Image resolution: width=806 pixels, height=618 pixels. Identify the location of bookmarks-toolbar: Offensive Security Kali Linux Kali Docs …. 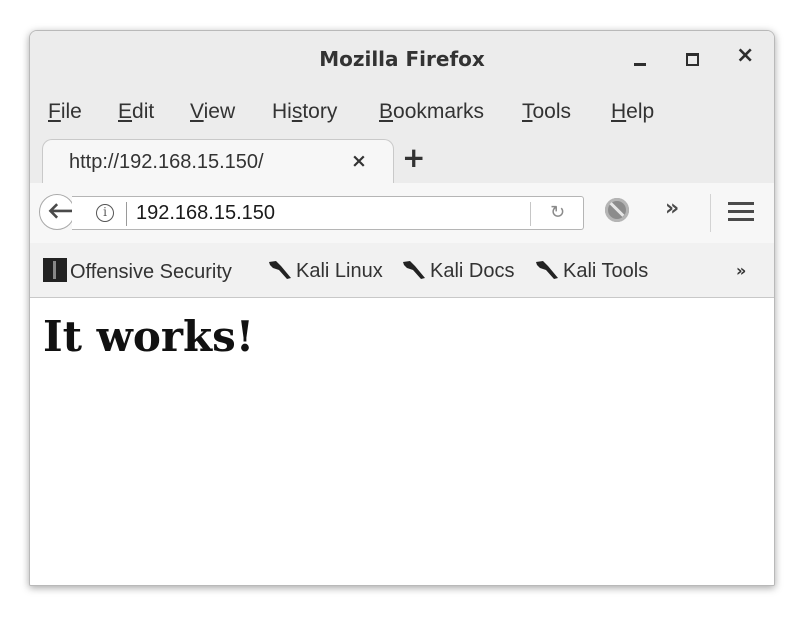
(402, 270).